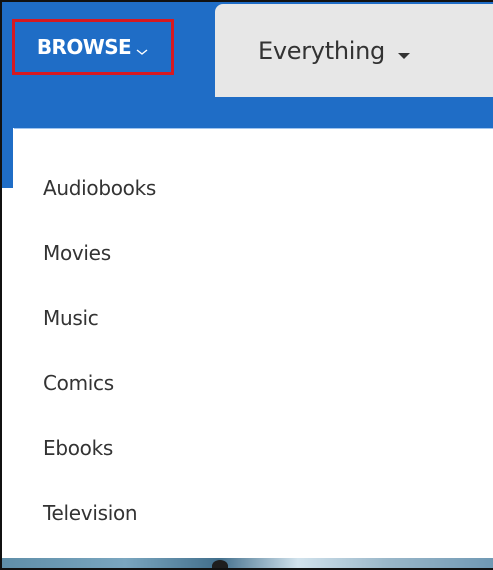 The width and height of the screenshot is (493, 570). I want to click on chevron-down-icon, so click(142, 48).